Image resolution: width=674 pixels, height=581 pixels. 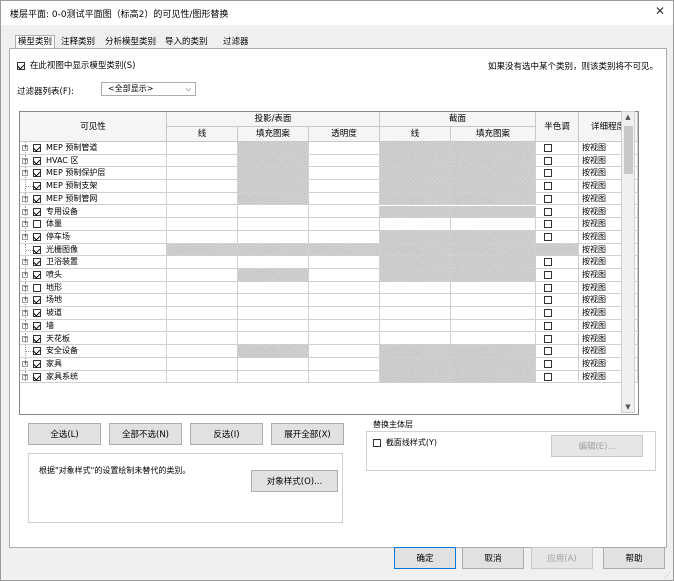 I want to click on cancel-button: 取消, so click(x=493, y=558).